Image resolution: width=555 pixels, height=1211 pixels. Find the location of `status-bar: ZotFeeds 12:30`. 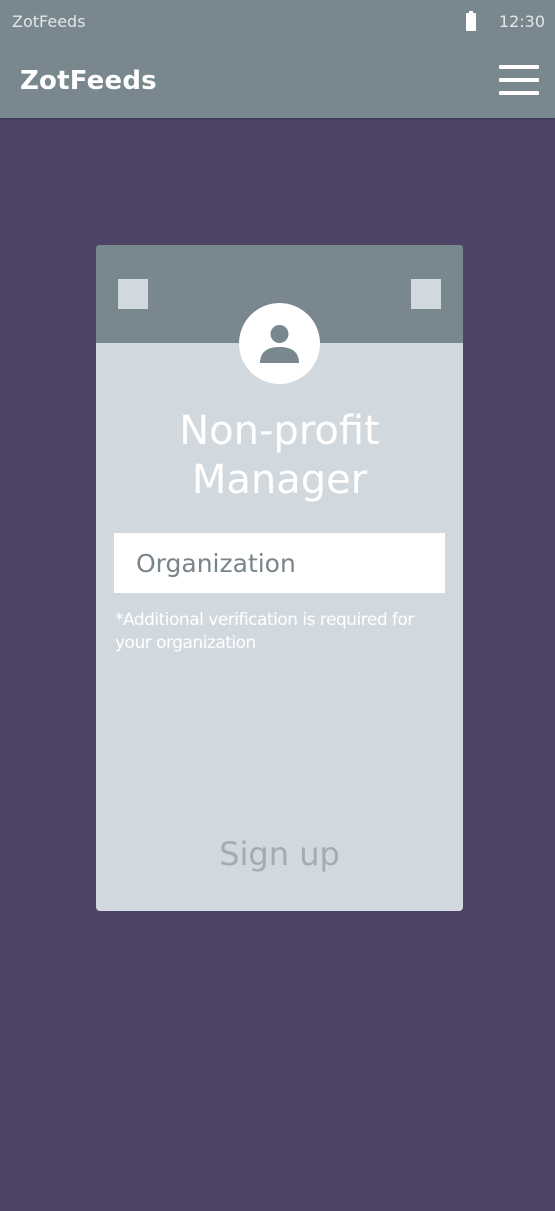

status-bar: ZotFeeds 12:30 is located at coordinates (277, 22).